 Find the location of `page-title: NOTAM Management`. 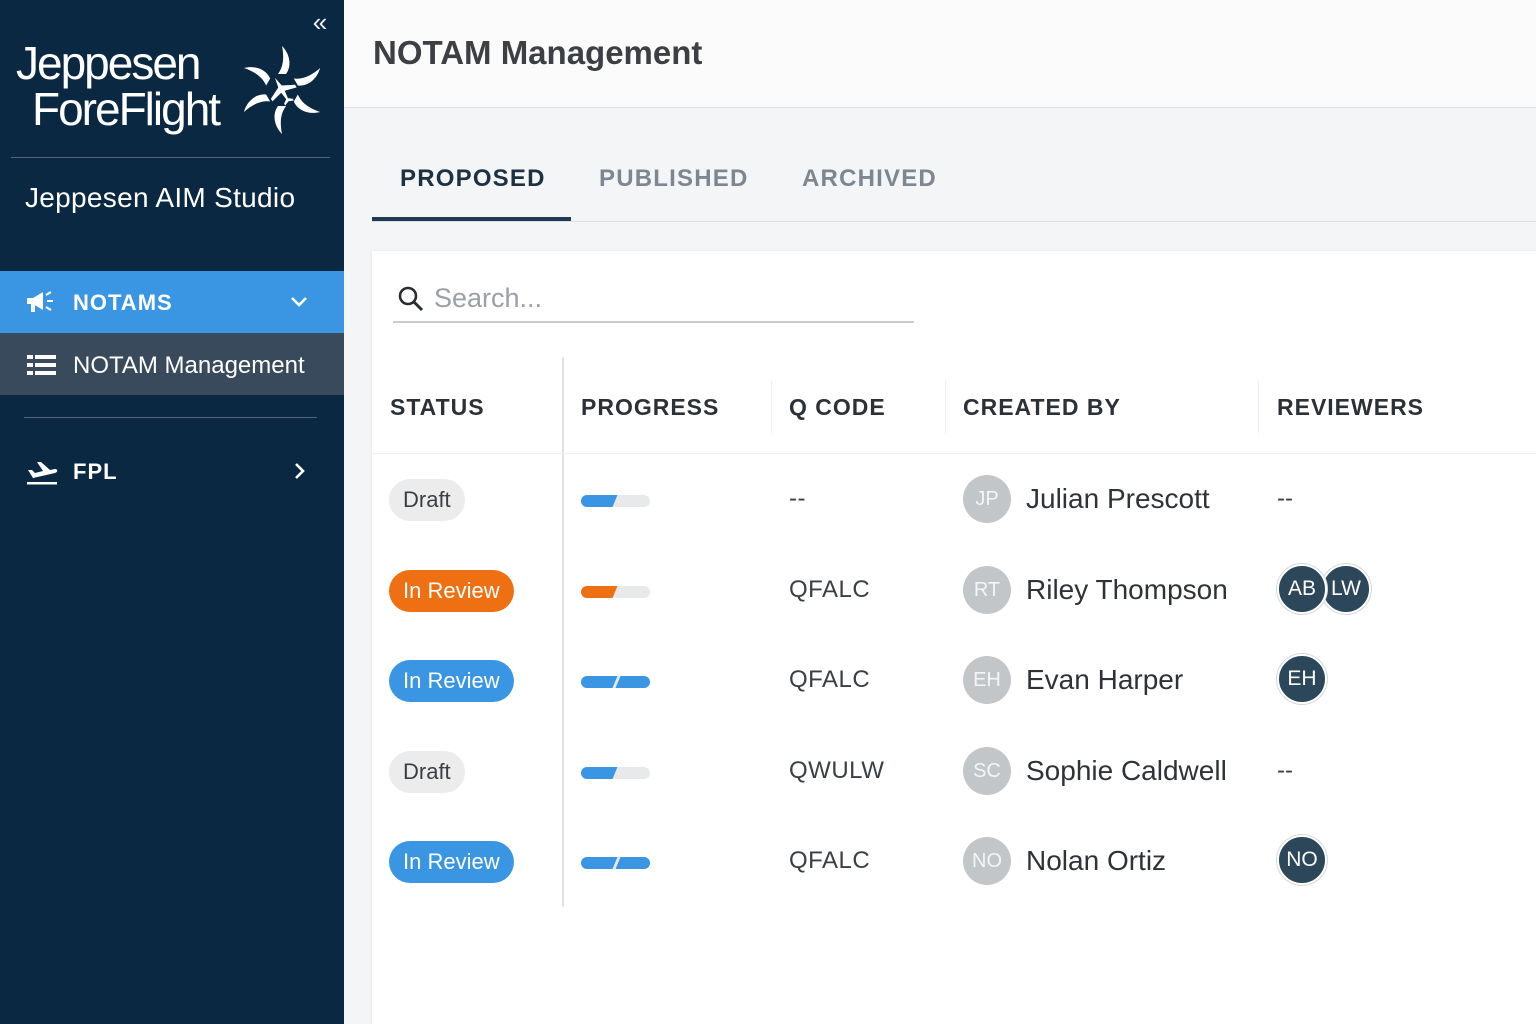

page-title: NOTAM Management is located at coordinates (538, 52).